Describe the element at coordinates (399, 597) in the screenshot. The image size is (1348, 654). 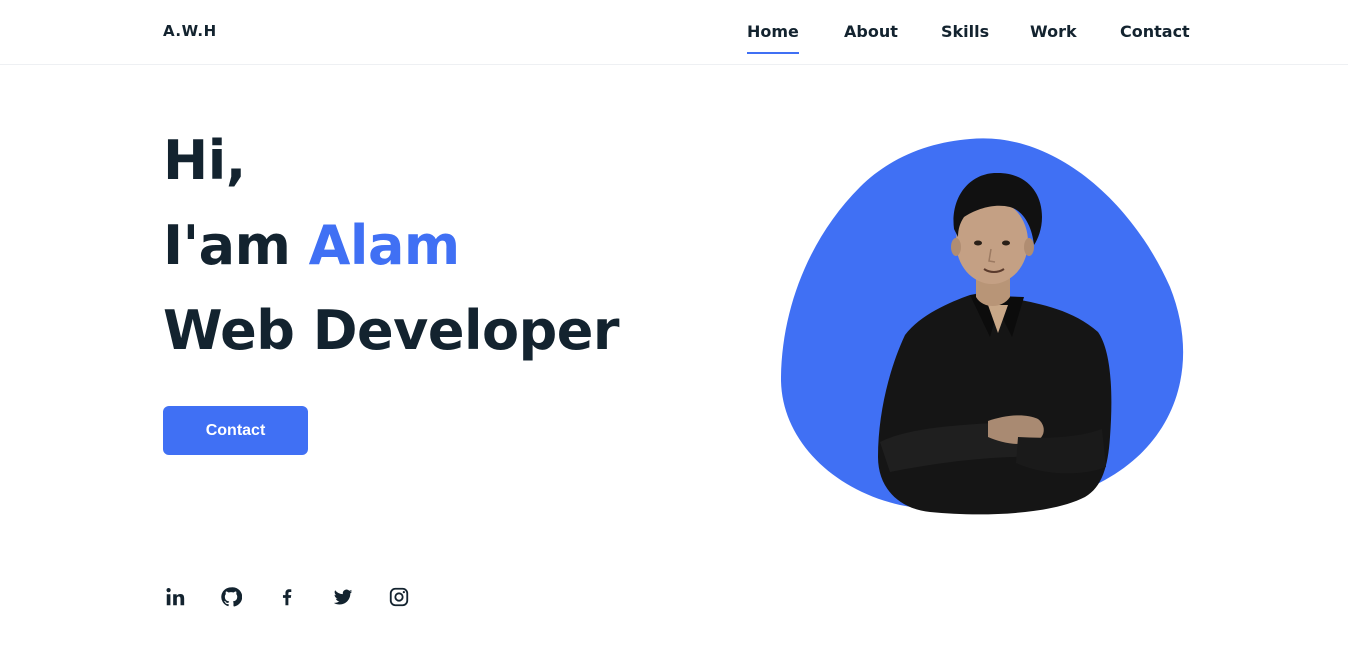
I see `instagram-icon` at that location.